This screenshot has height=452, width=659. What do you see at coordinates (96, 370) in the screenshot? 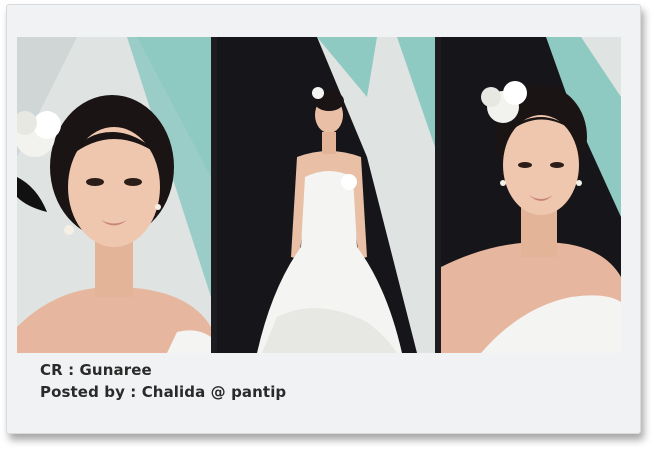
I see `credit-caption: CR : Gunaree` at bounding box center [96, 370].